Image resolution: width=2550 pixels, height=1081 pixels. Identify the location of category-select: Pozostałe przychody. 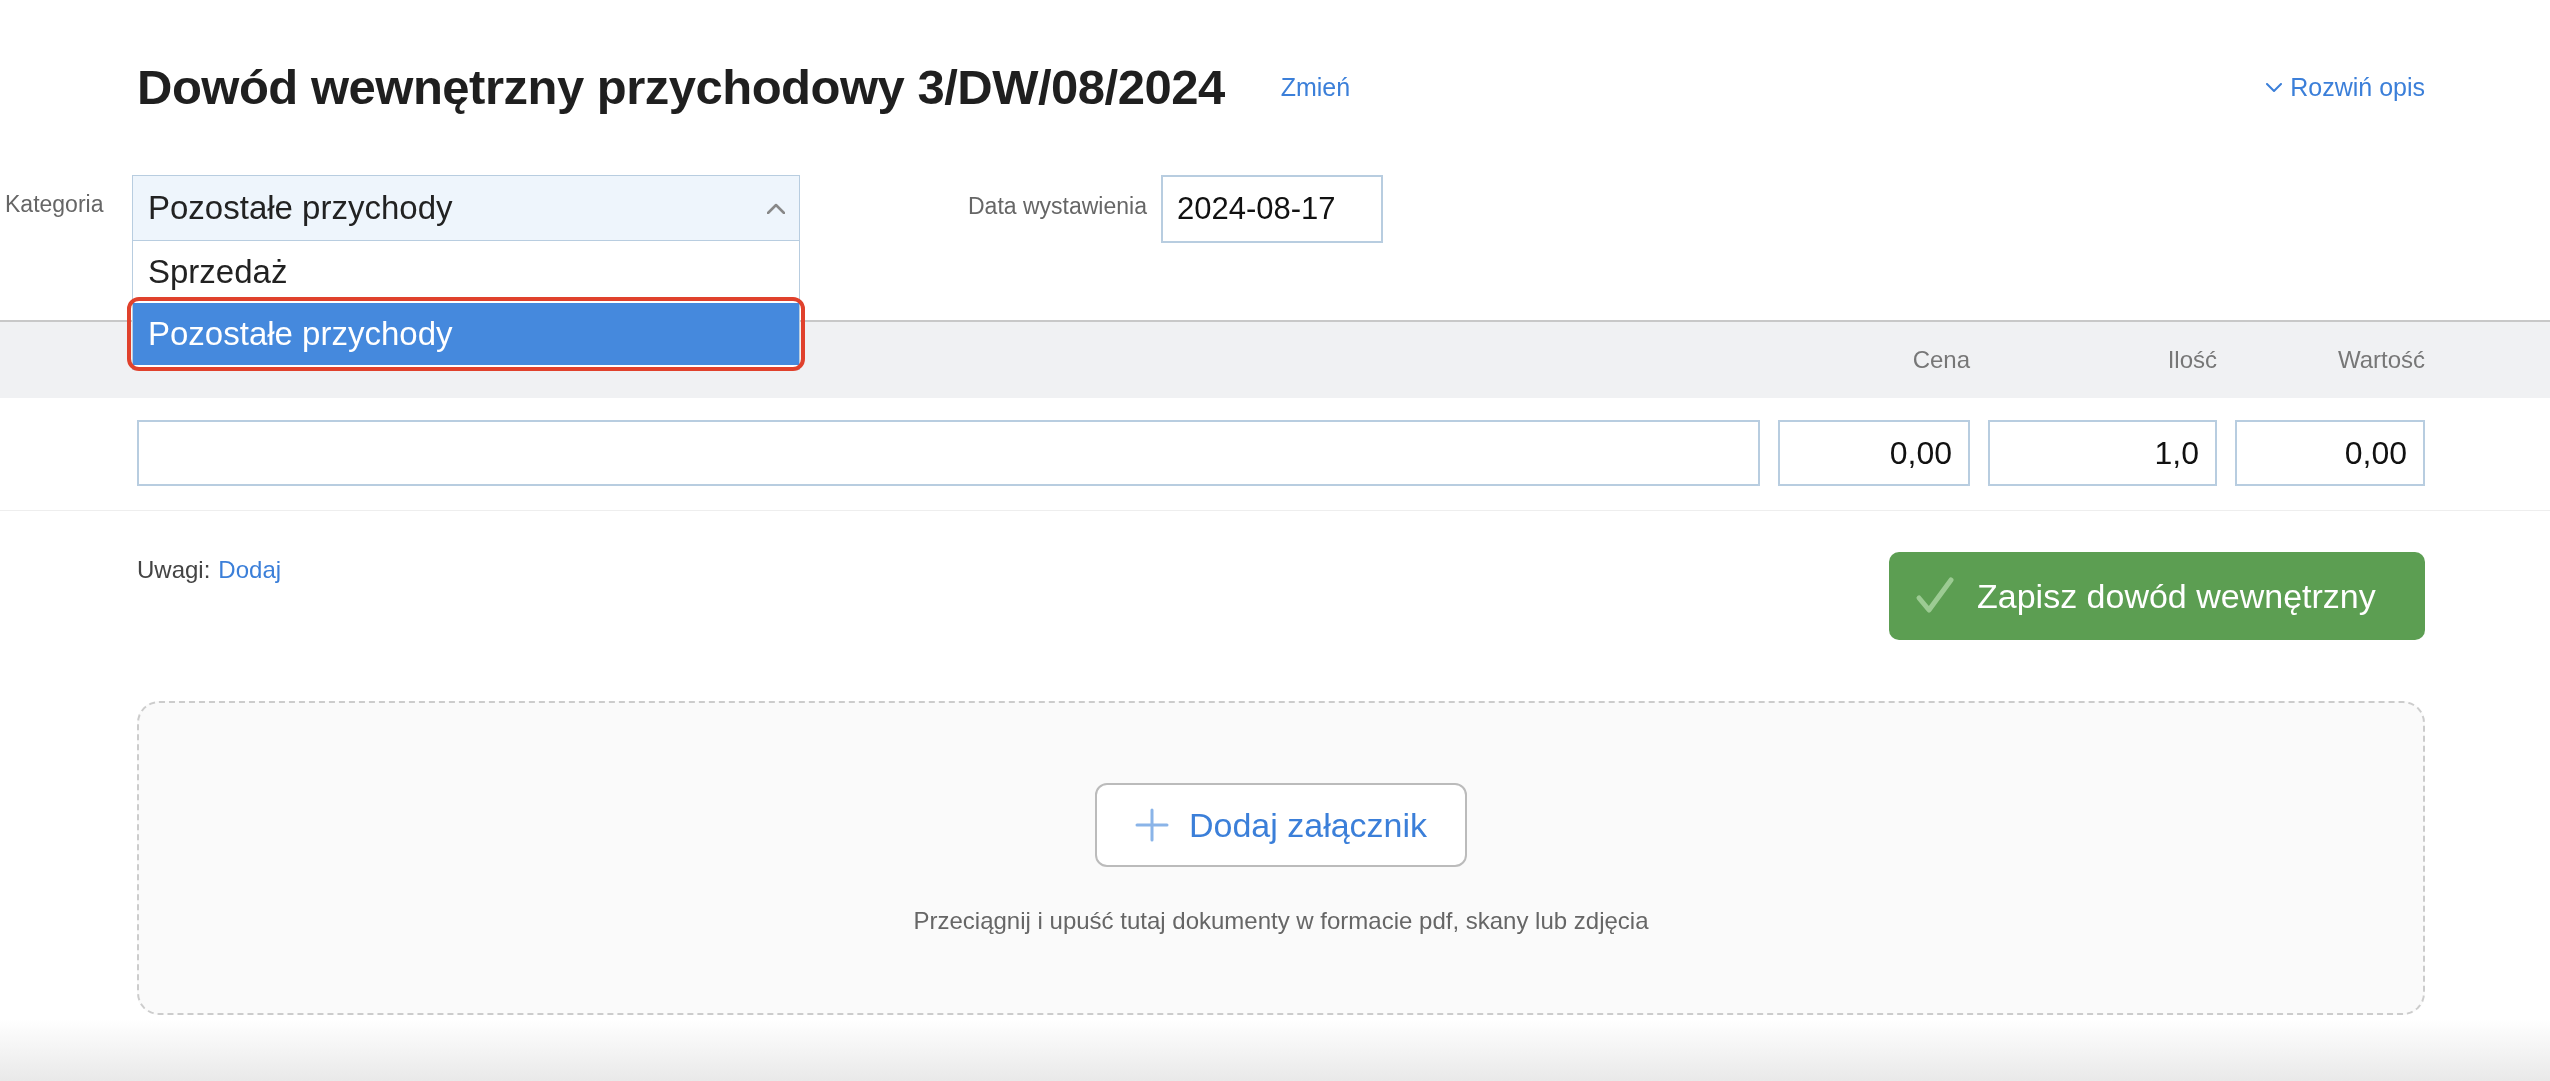
(466, 208).